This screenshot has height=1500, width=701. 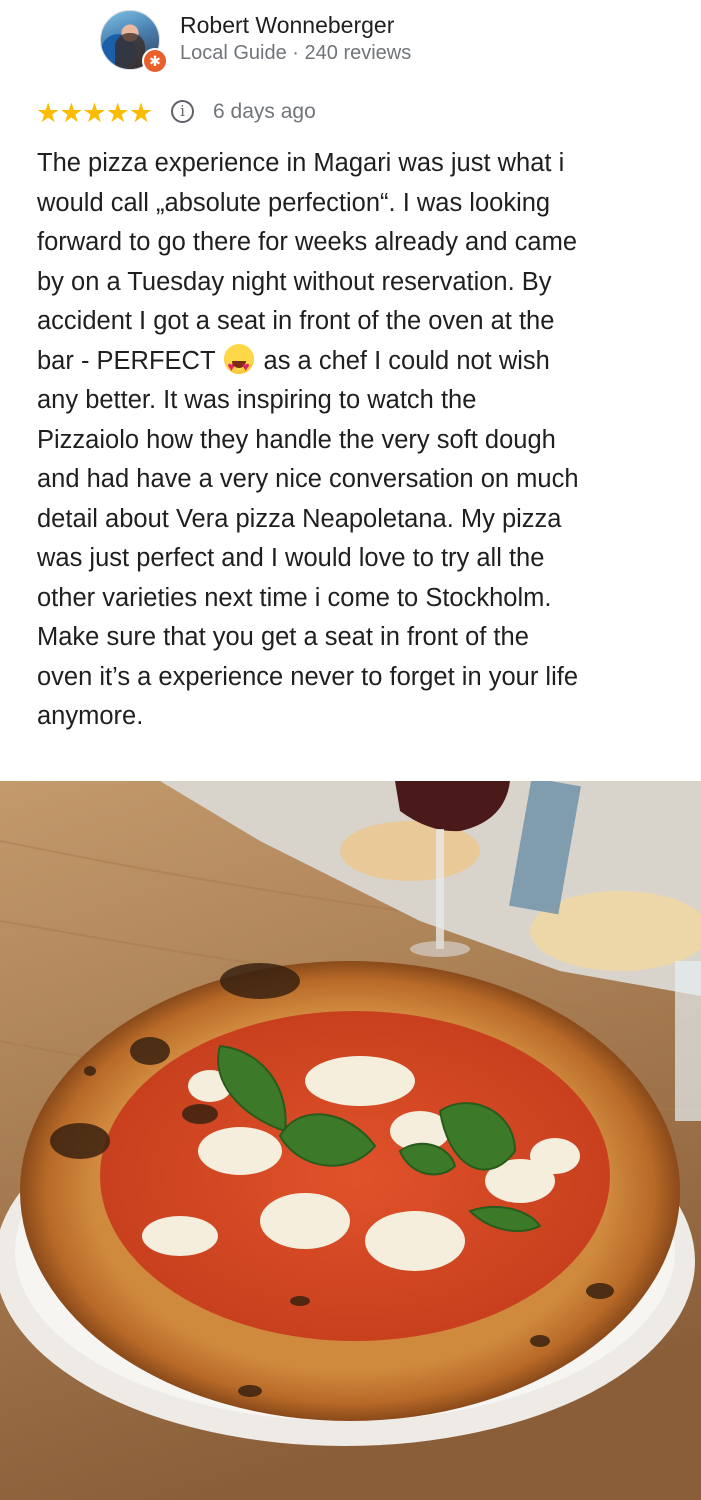 I want to click on info-icon: i, so click(x=182, y=111).